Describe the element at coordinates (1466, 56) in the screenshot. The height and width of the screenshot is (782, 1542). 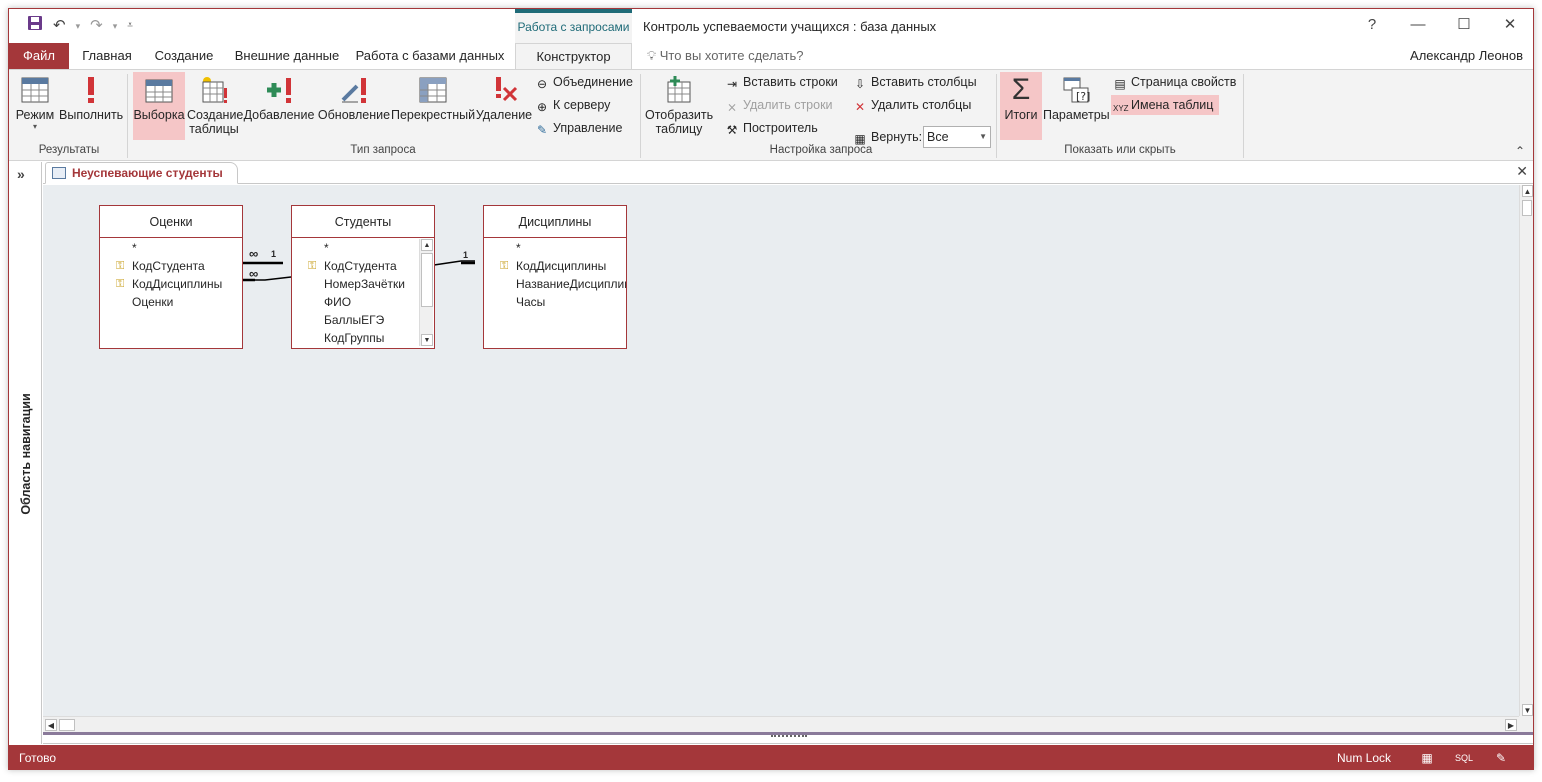
I see `user-name: Александр Леонов` at that location.